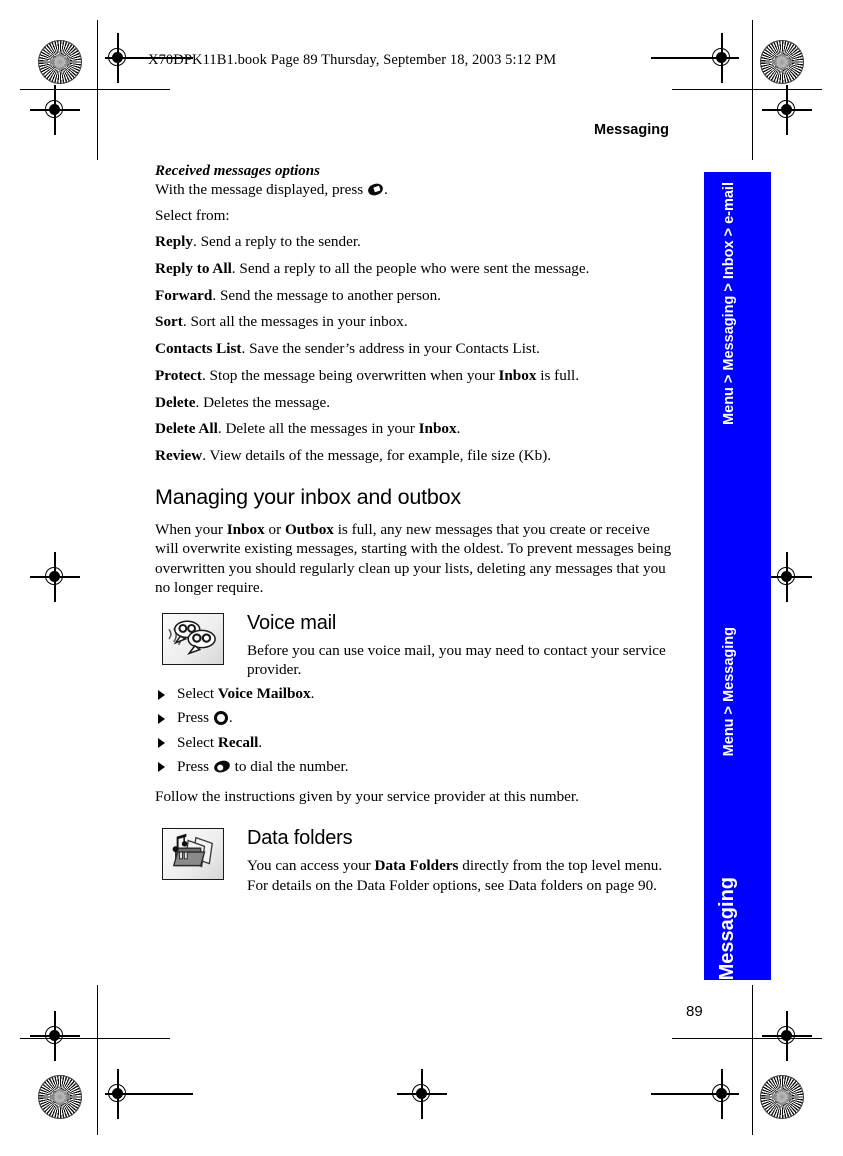  What do you see at coordinates (318, 429) in the screenshot?
I see `option-desc-pre: . Delete all the messages in your` at bounding box center [318, 429].